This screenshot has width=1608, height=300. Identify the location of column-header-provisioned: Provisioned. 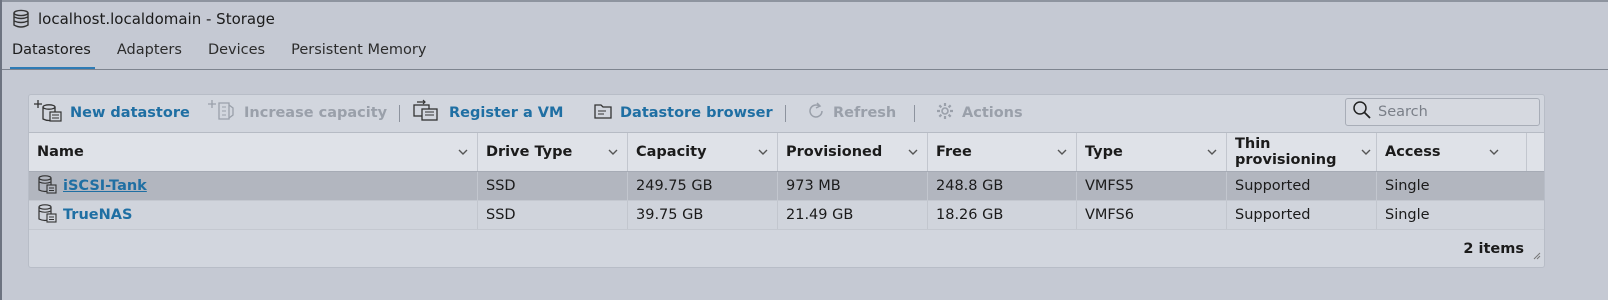
(853, 152).